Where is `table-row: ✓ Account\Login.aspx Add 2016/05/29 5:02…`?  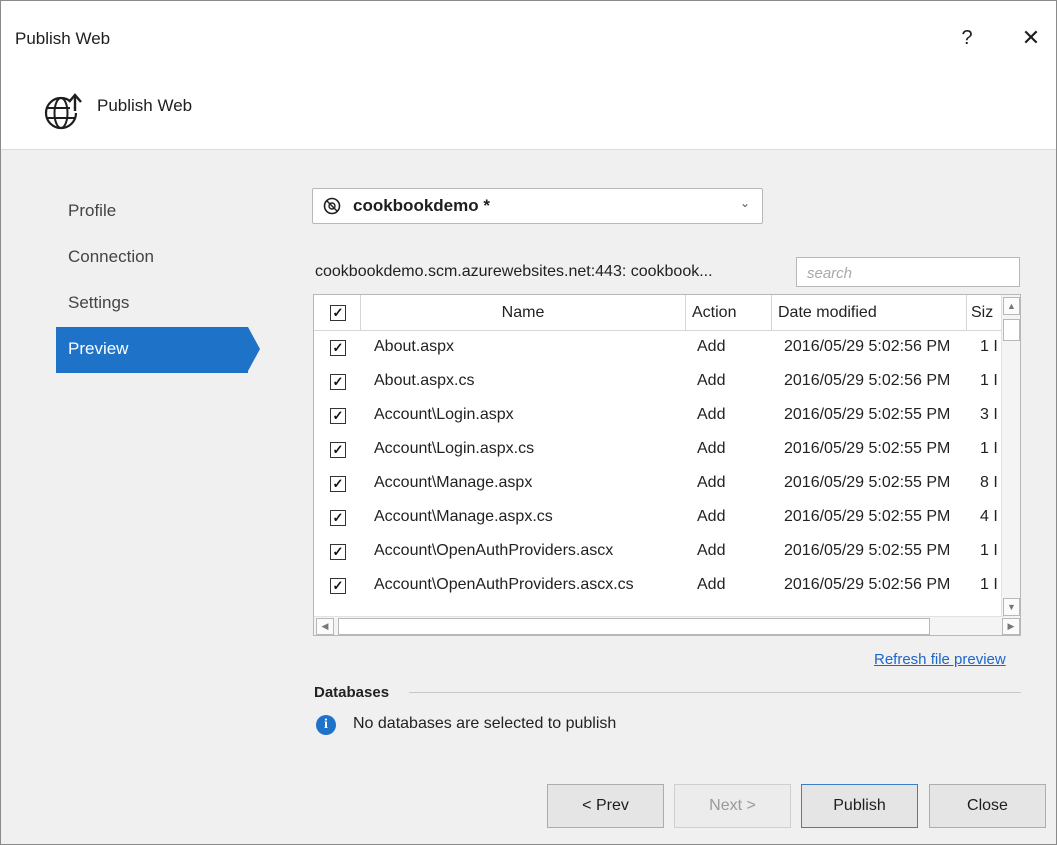
table-row: ✓ Account\Login.aspx Add 2016/05/29 5:02… is located at coordinates (659, 415).